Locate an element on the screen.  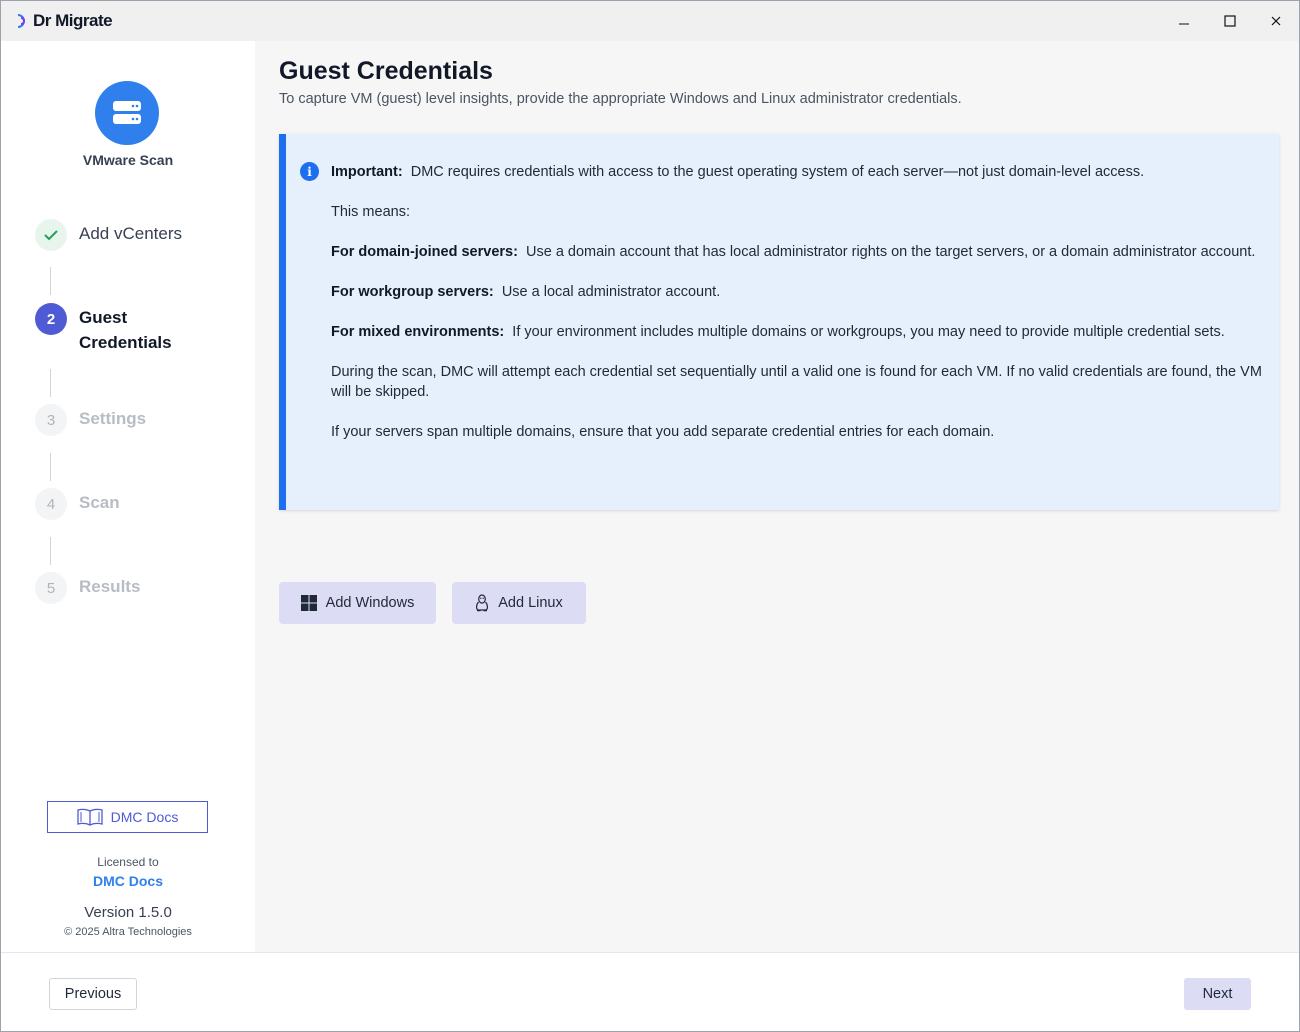
step-number: 2 is located at coordinates (51, 319).